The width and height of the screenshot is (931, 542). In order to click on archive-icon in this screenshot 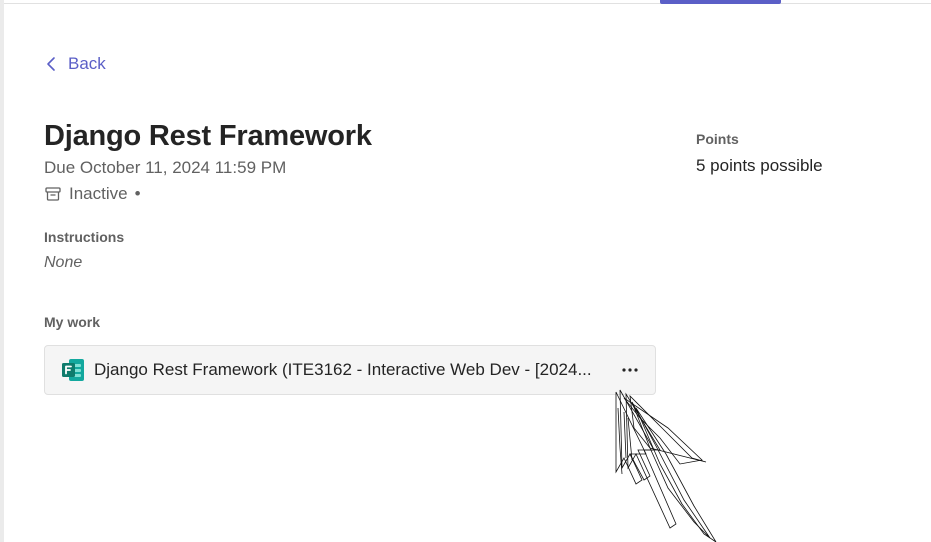, I will do `click(53, 194)`.